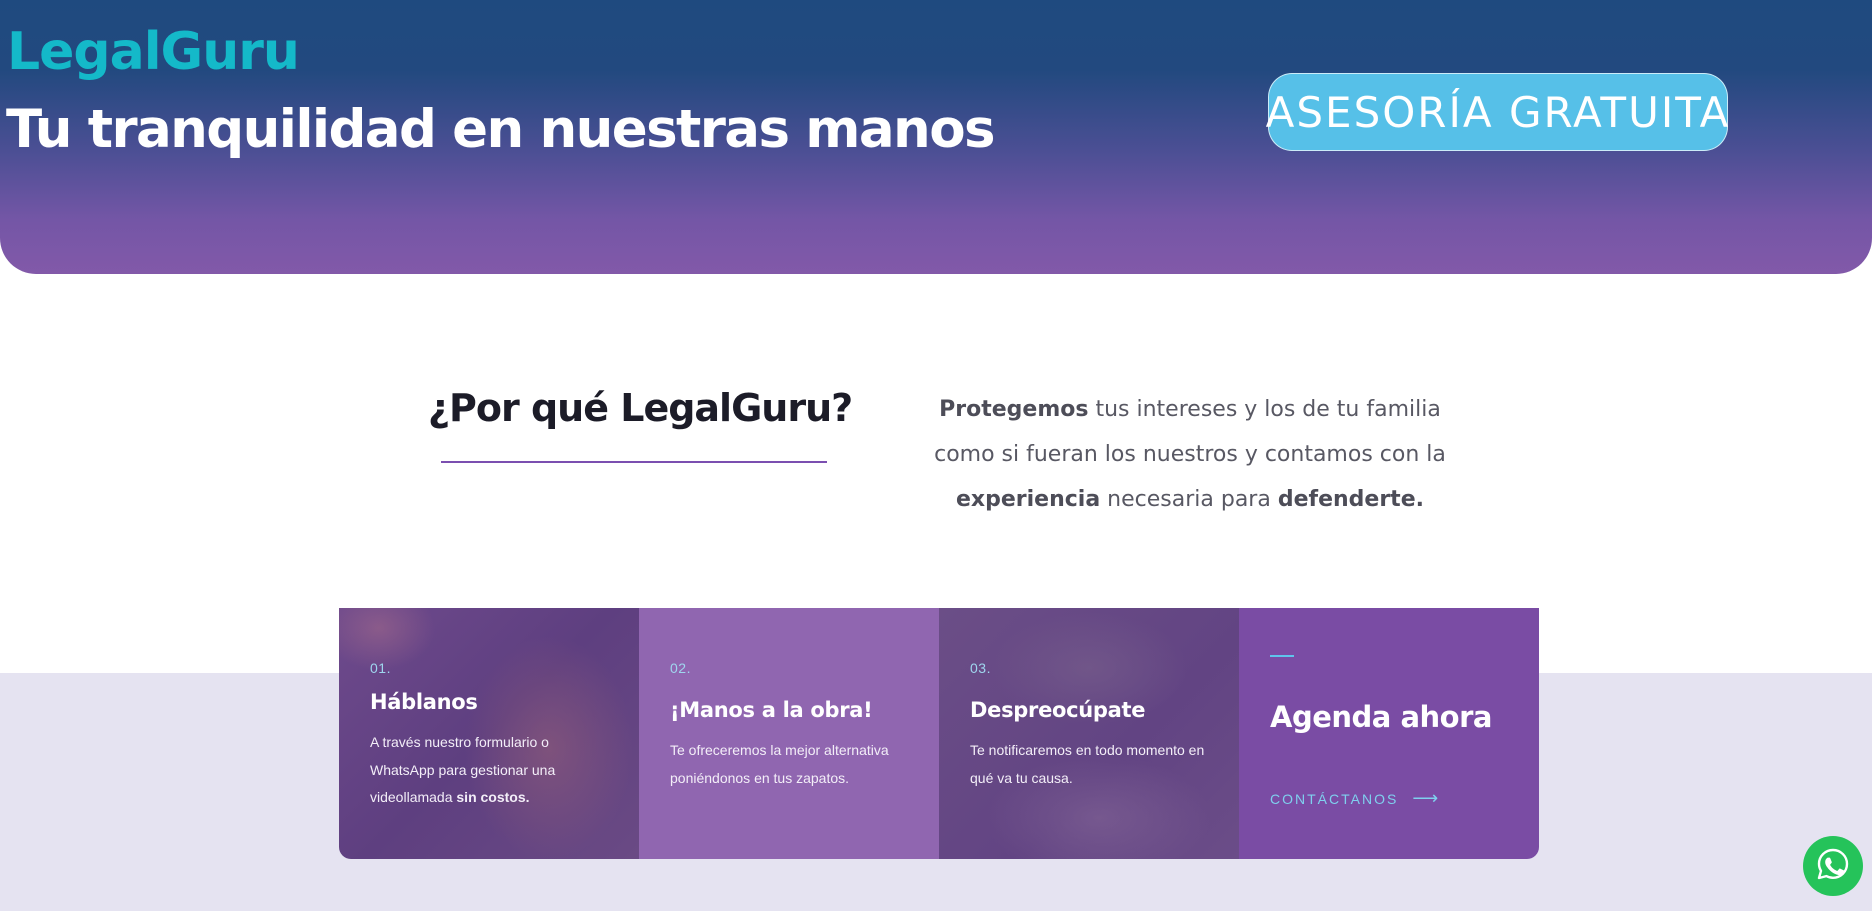  What do you see at coordinates (1425, 798) in the screenshot?
I see `arrow-right-icon: ⟶` at bounding box center [1425, 798].